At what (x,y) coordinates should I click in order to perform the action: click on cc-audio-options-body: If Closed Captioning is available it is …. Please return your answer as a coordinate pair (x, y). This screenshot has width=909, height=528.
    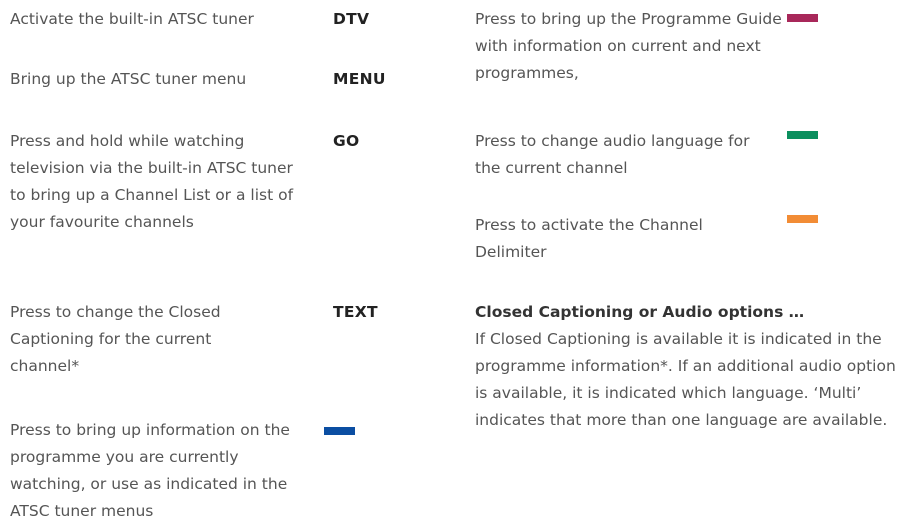
    Looking at the image, I should click on (685, 379).